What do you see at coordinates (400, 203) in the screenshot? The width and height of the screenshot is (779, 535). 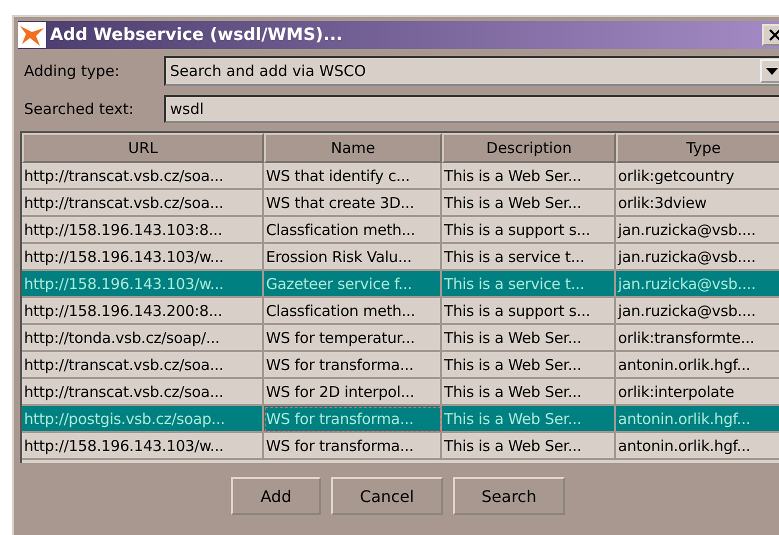 I see `table-row: http://transcat.vsb.cz/soa... WS that create 3D... This is a Web Ser... orlik:3dview` at bounding box center [400, 203].